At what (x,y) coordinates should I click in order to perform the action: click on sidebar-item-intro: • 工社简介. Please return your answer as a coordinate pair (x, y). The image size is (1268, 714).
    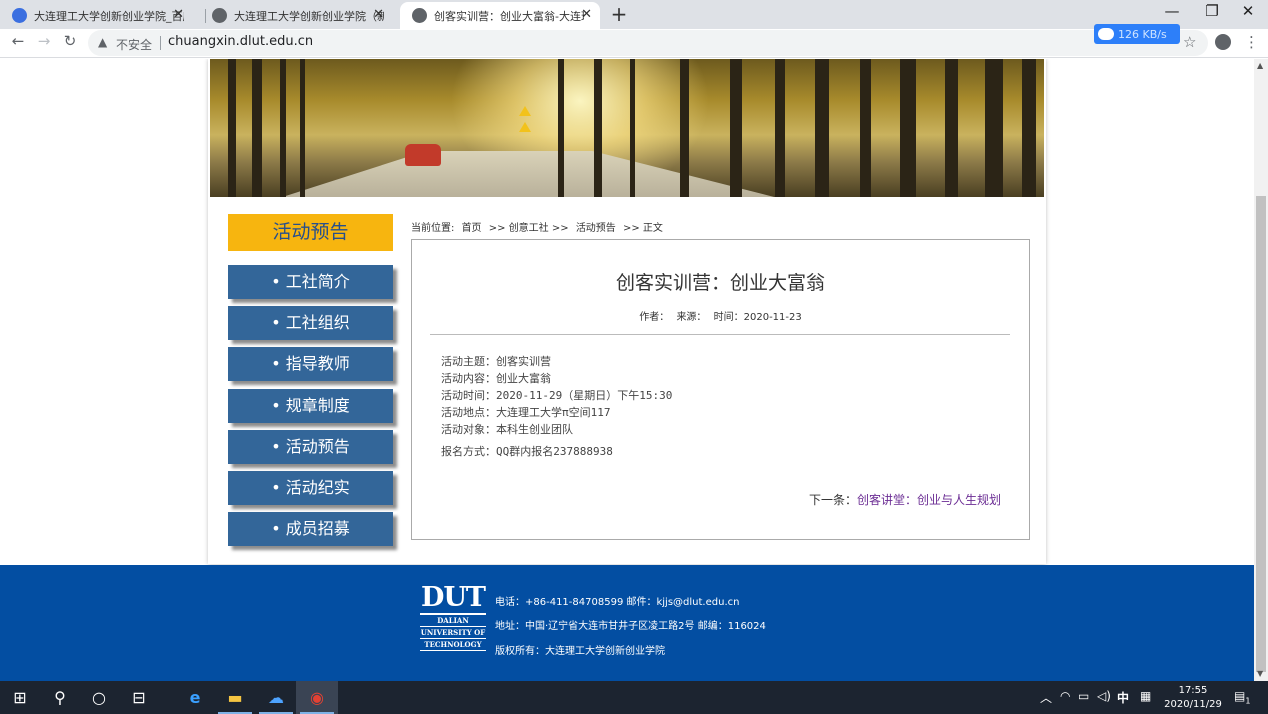
    Looking at the image, I should click on (310, 282).